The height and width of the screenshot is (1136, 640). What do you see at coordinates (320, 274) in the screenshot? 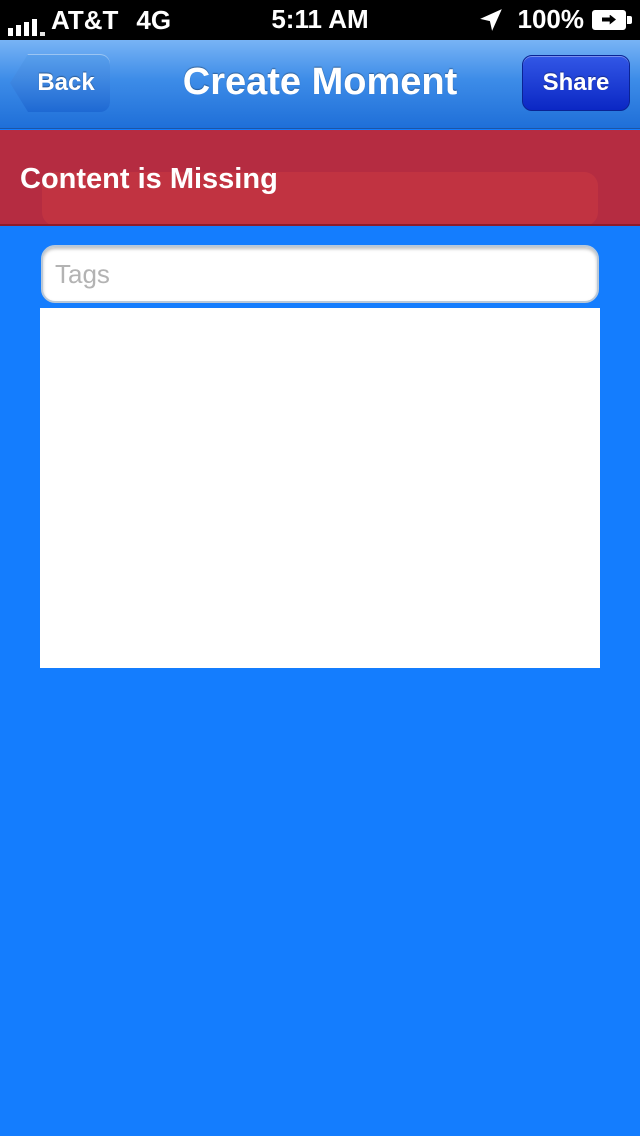
I see `tags-input` at bounding box center [320, 274].